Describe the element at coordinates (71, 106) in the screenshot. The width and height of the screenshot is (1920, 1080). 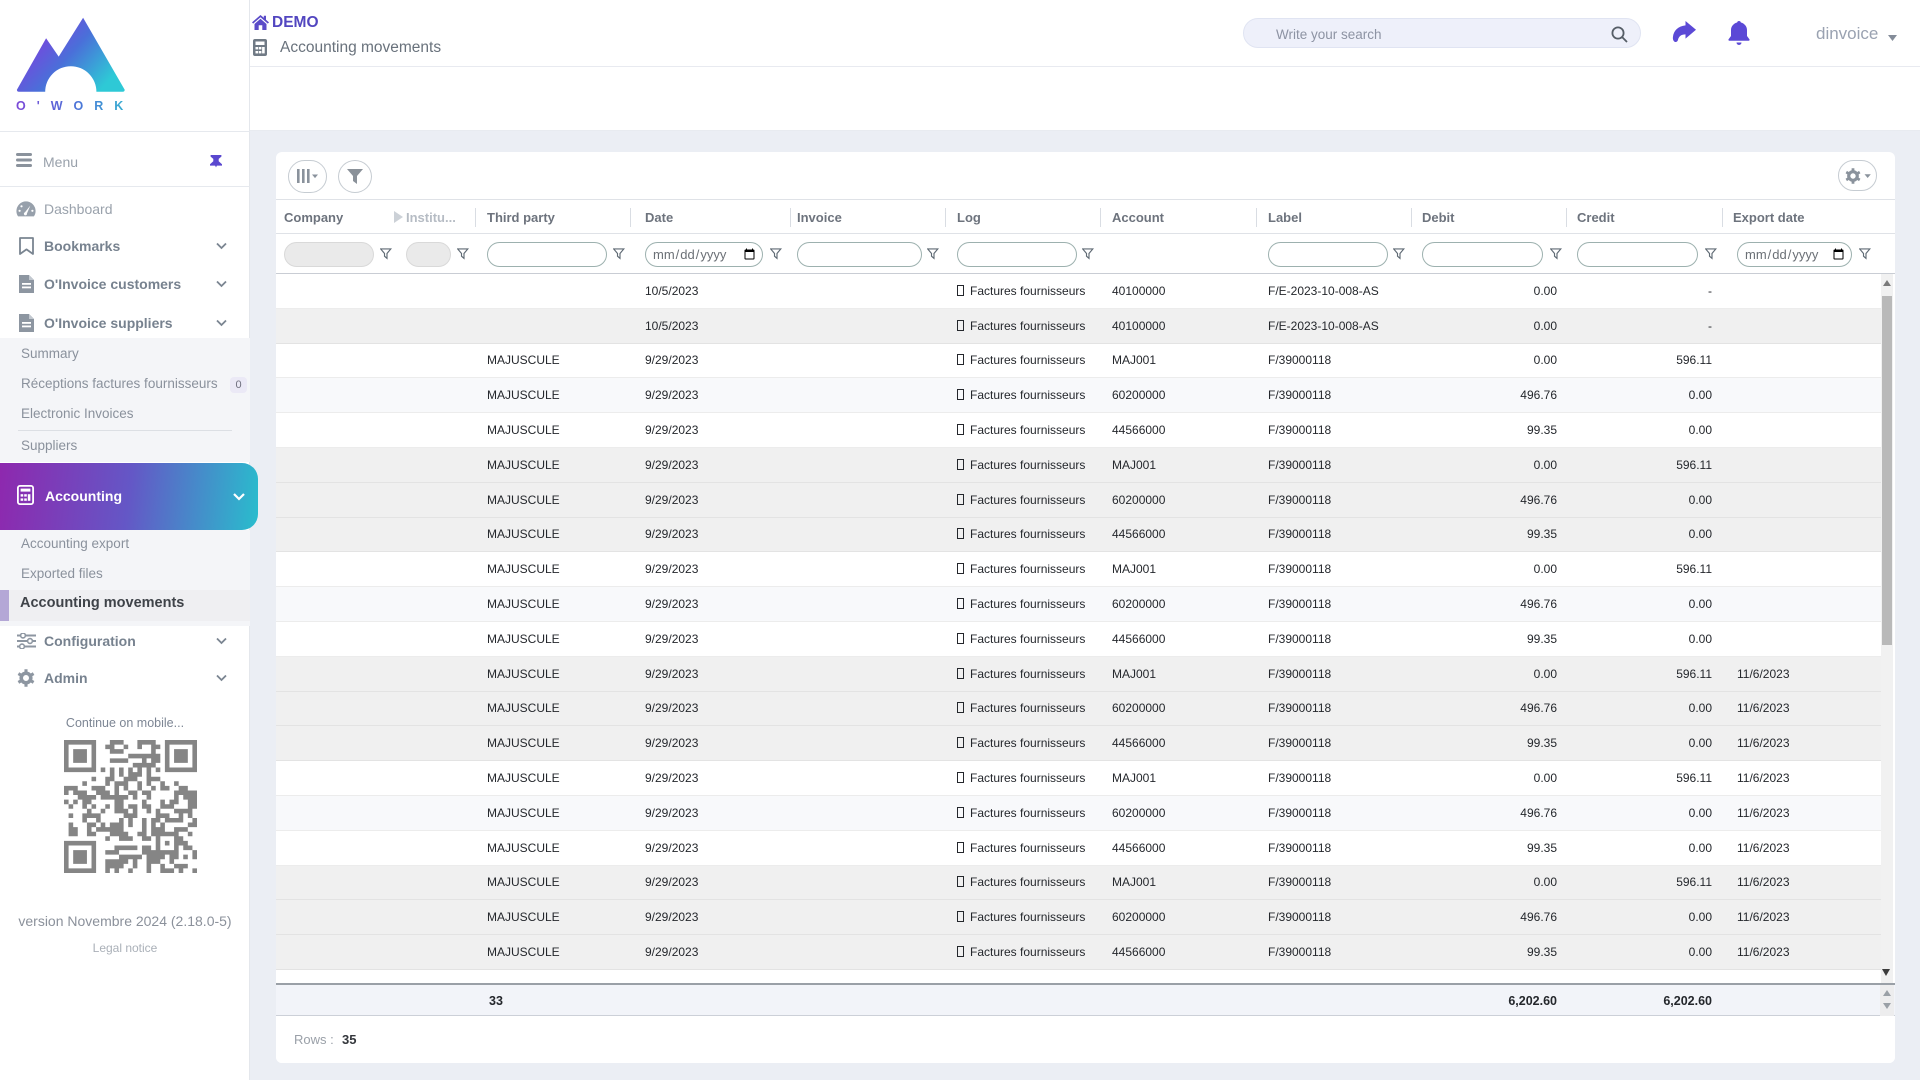
I see `svg-text: O'WORK` at that location.